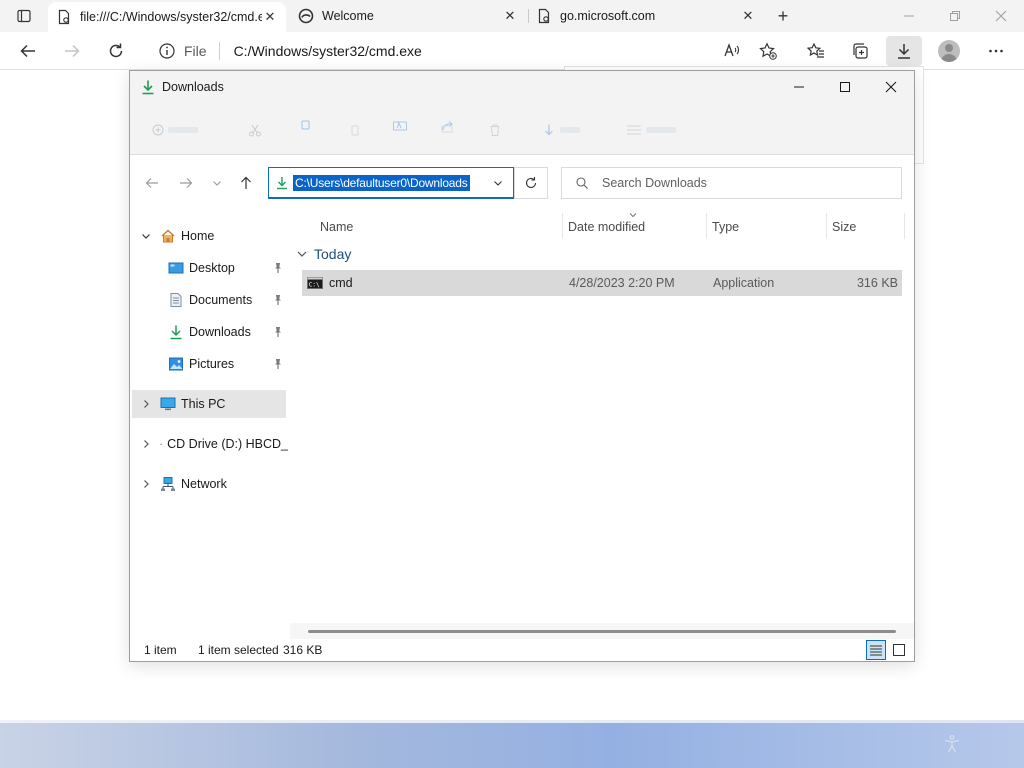  What do you see at coordinates (328, 51) in the screenshot?
I see `address-url: C:/Windows/syster32/cmd.exe` at bounding box center [328, 51].